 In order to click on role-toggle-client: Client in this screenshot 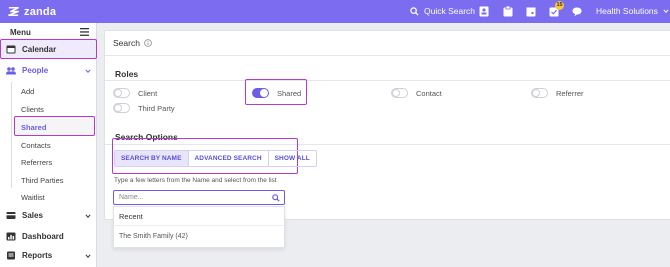, I will do `click(135, 93)`.